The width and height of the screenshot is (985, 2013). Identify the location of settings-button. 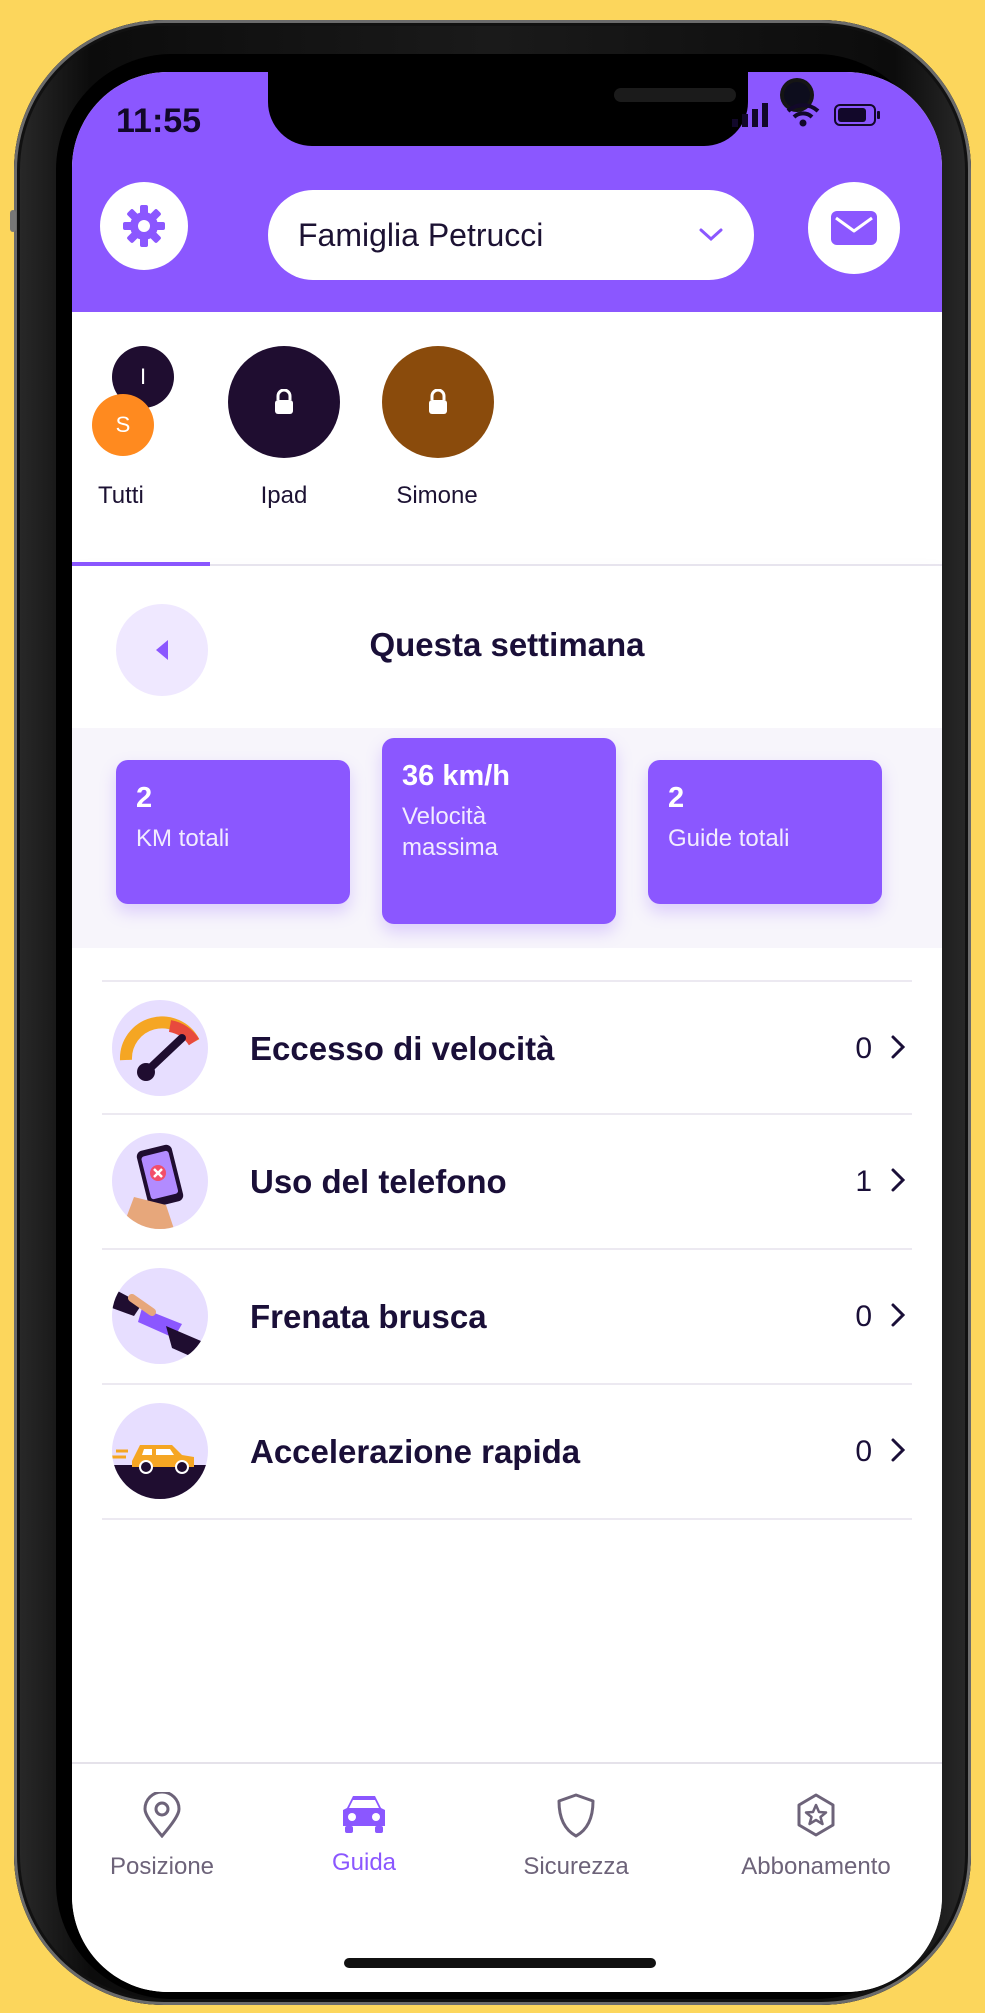
(144, 226).